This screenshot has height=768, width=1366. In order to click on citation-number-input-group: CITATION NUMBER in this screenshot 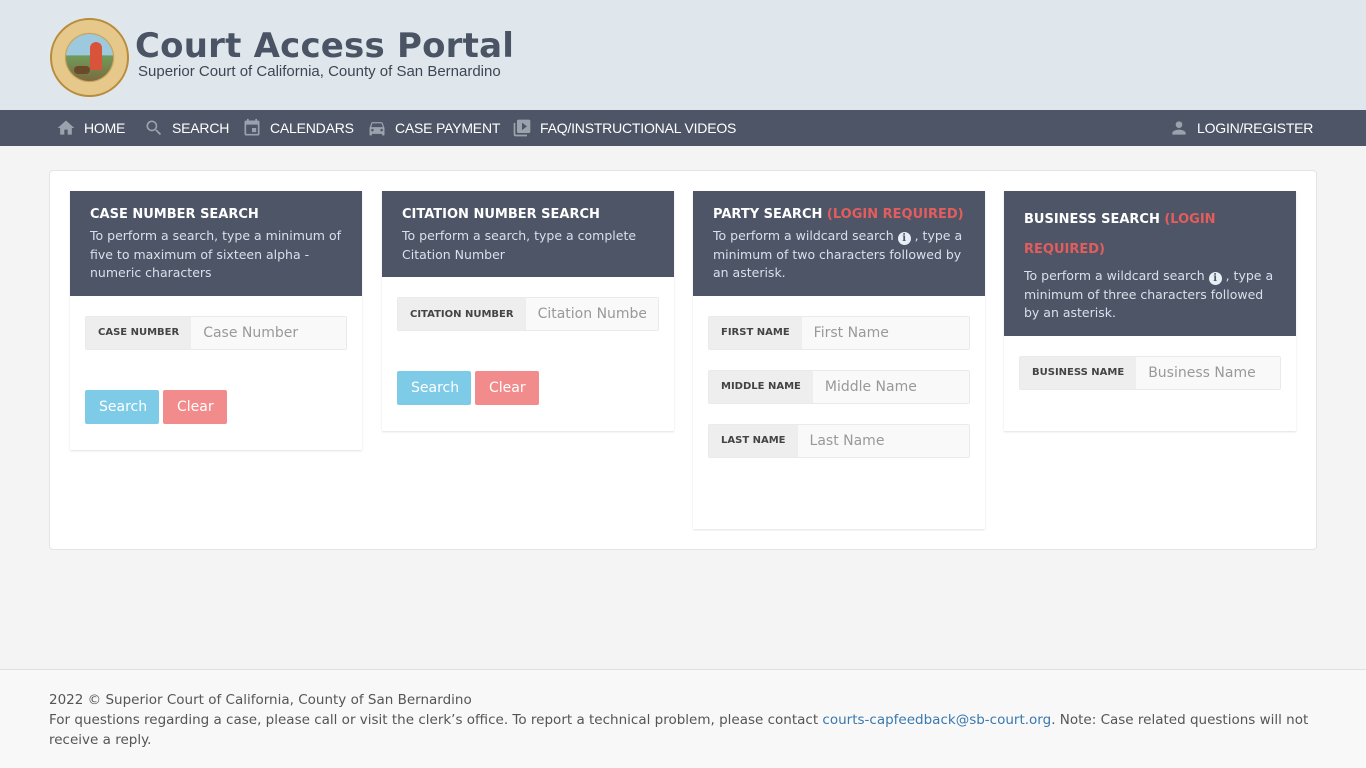, I will do `click(528, 314)`.